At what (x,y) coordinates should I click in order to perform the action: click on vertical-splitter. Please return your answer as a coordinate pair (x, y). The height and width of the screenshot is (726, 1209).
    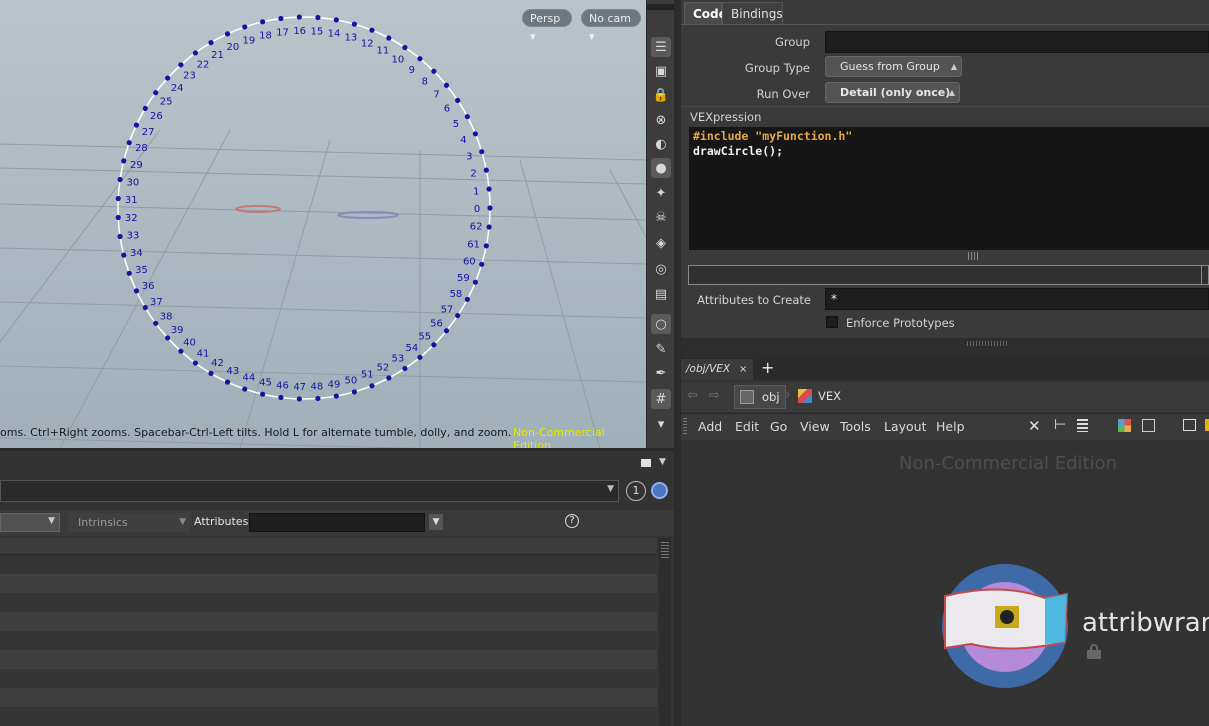
    Looking at the image, I should click on (677, 363).